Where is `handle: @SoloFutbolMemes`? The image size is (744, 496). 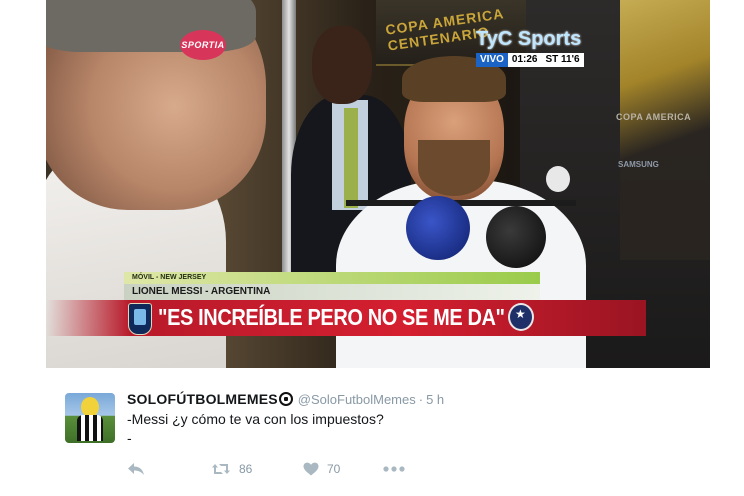
handle: @SoloFutbolMemes is located at coordinates (357, 399).